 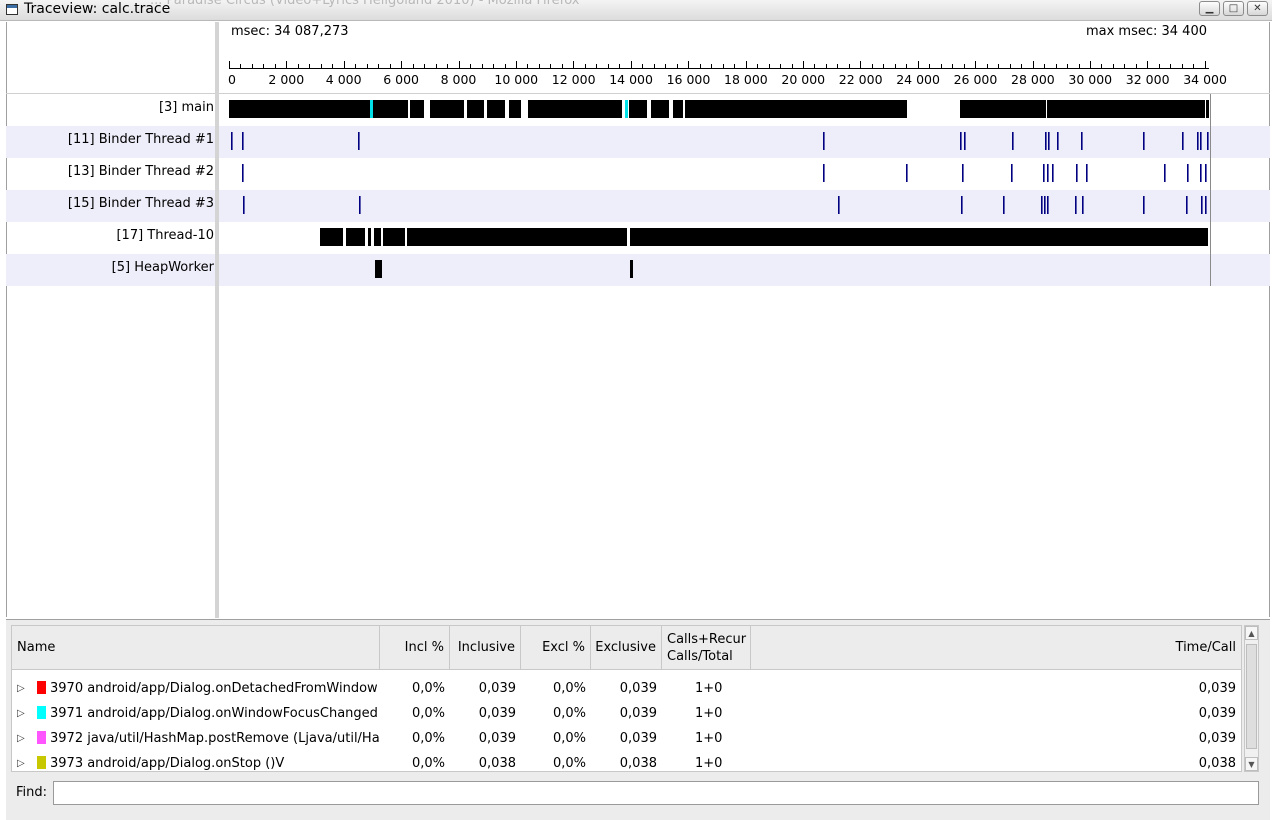 What do you see at coordinates (424, 647) in the screenshot?
I see `col-header-incl-pct-label: Incl %` at bounding box center [424, 647].